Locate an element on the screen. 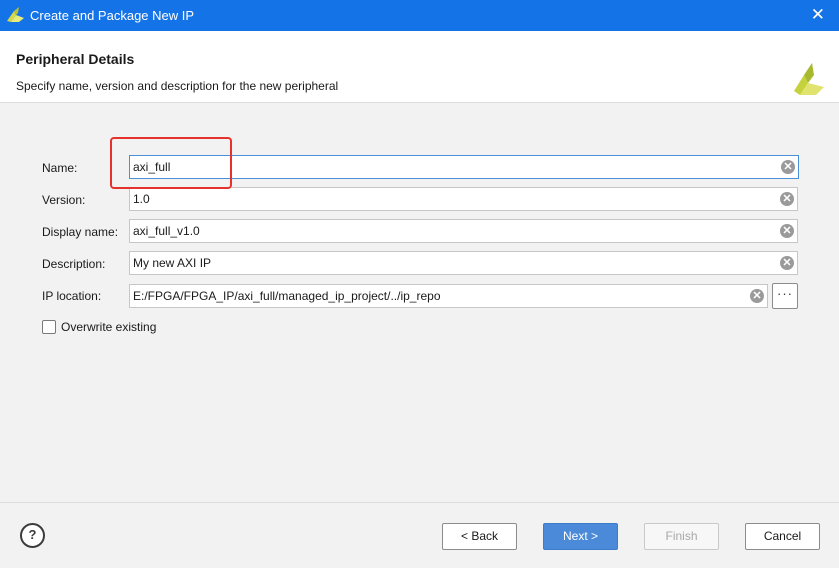  help-icon: ? is located at coordinates (32, 535).